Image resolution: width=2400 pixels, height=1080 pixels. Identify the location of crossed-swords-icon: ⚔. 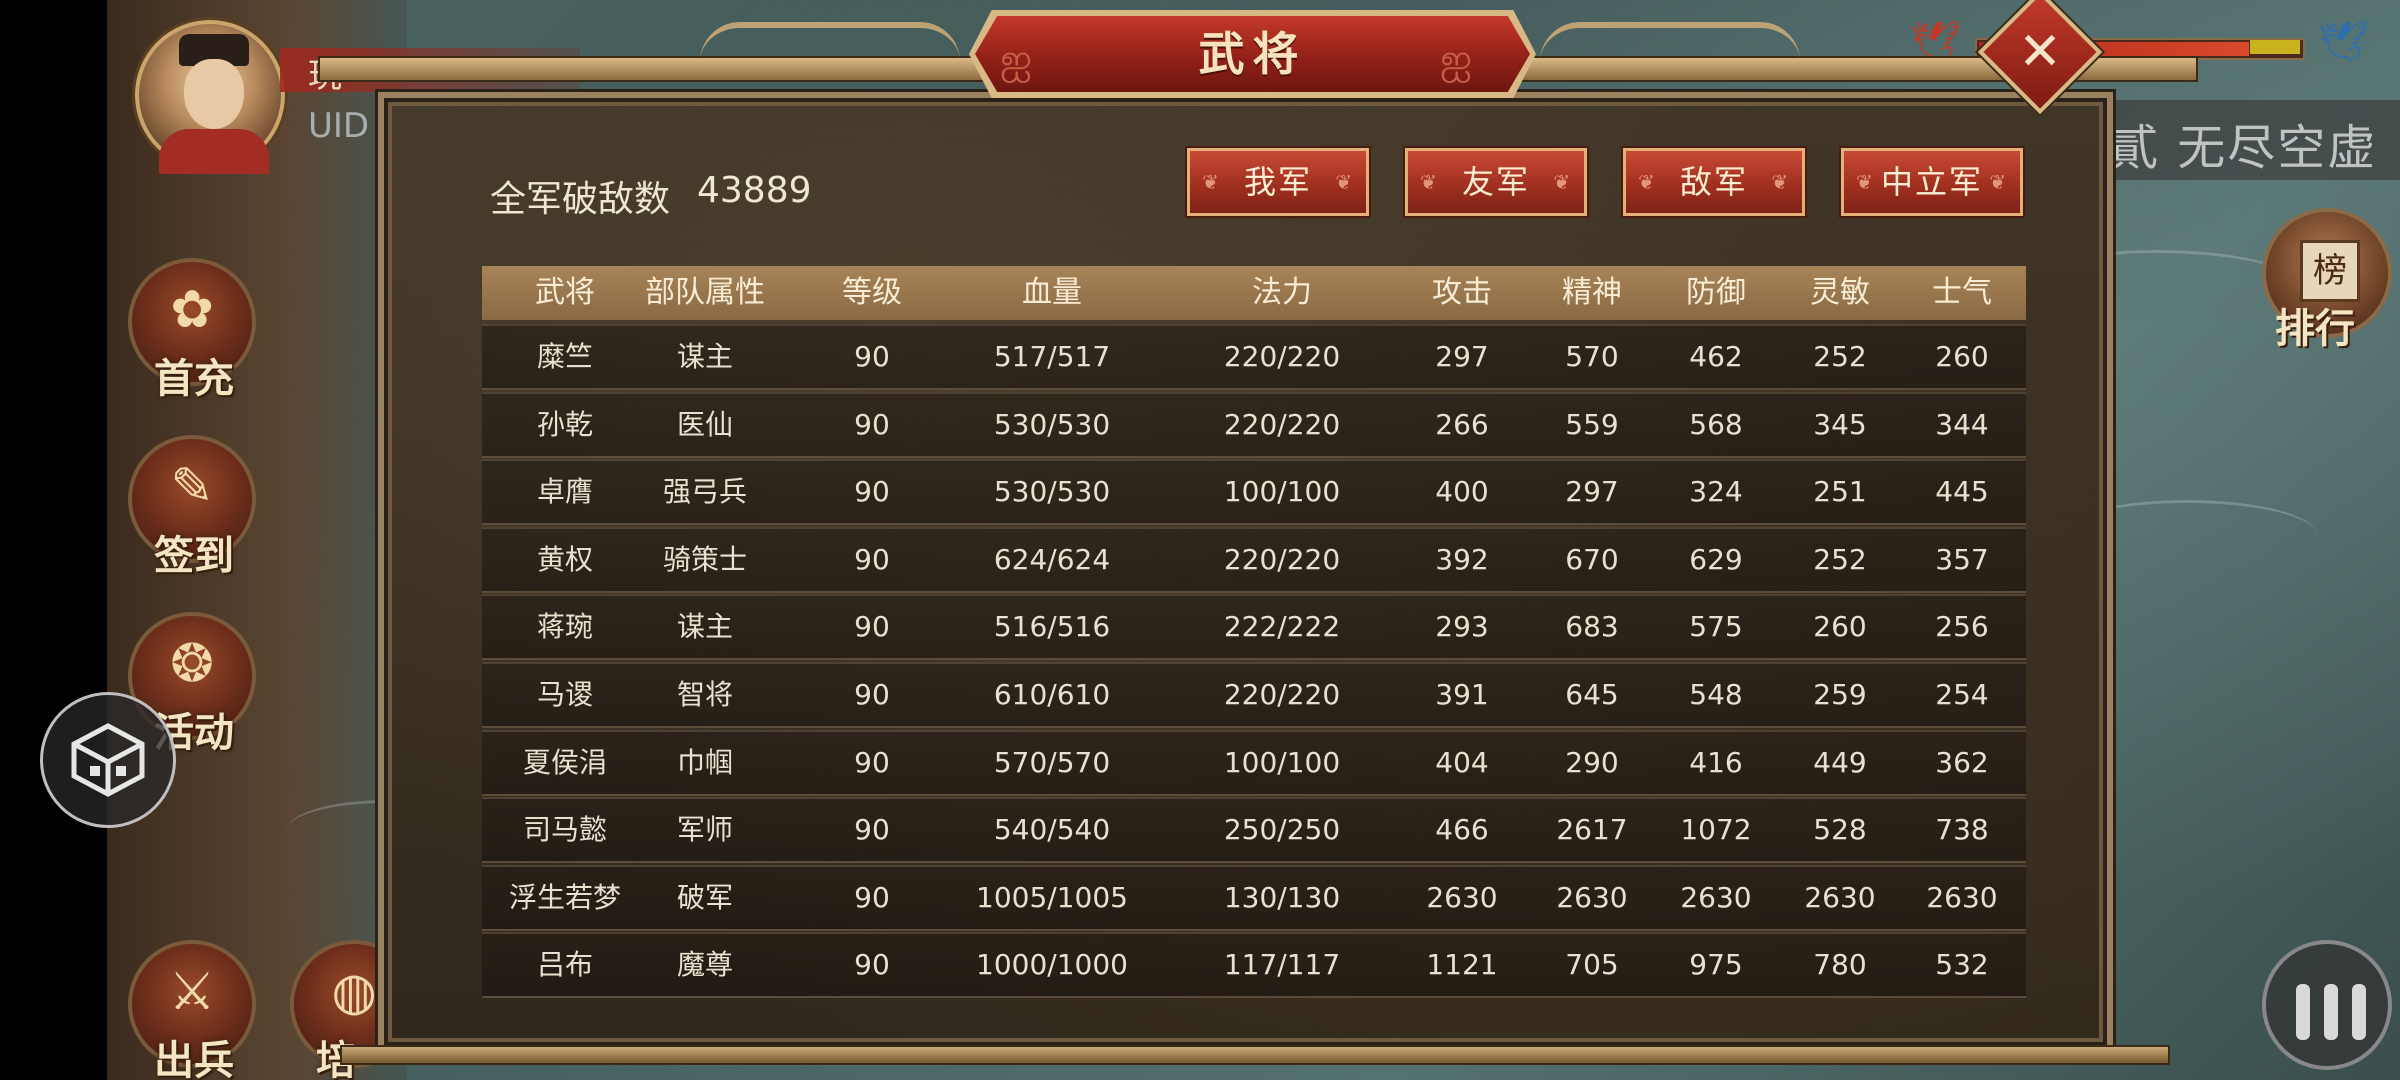
(192, 992).